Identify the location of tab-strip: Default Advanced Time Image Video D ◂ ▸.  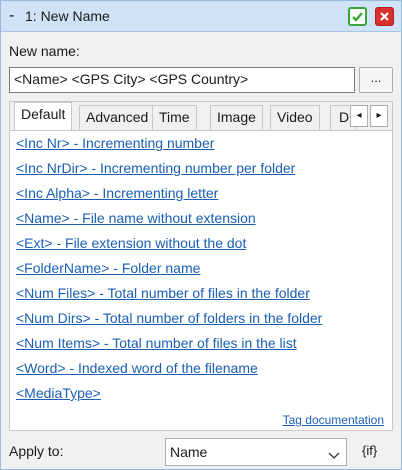
(201, 116).